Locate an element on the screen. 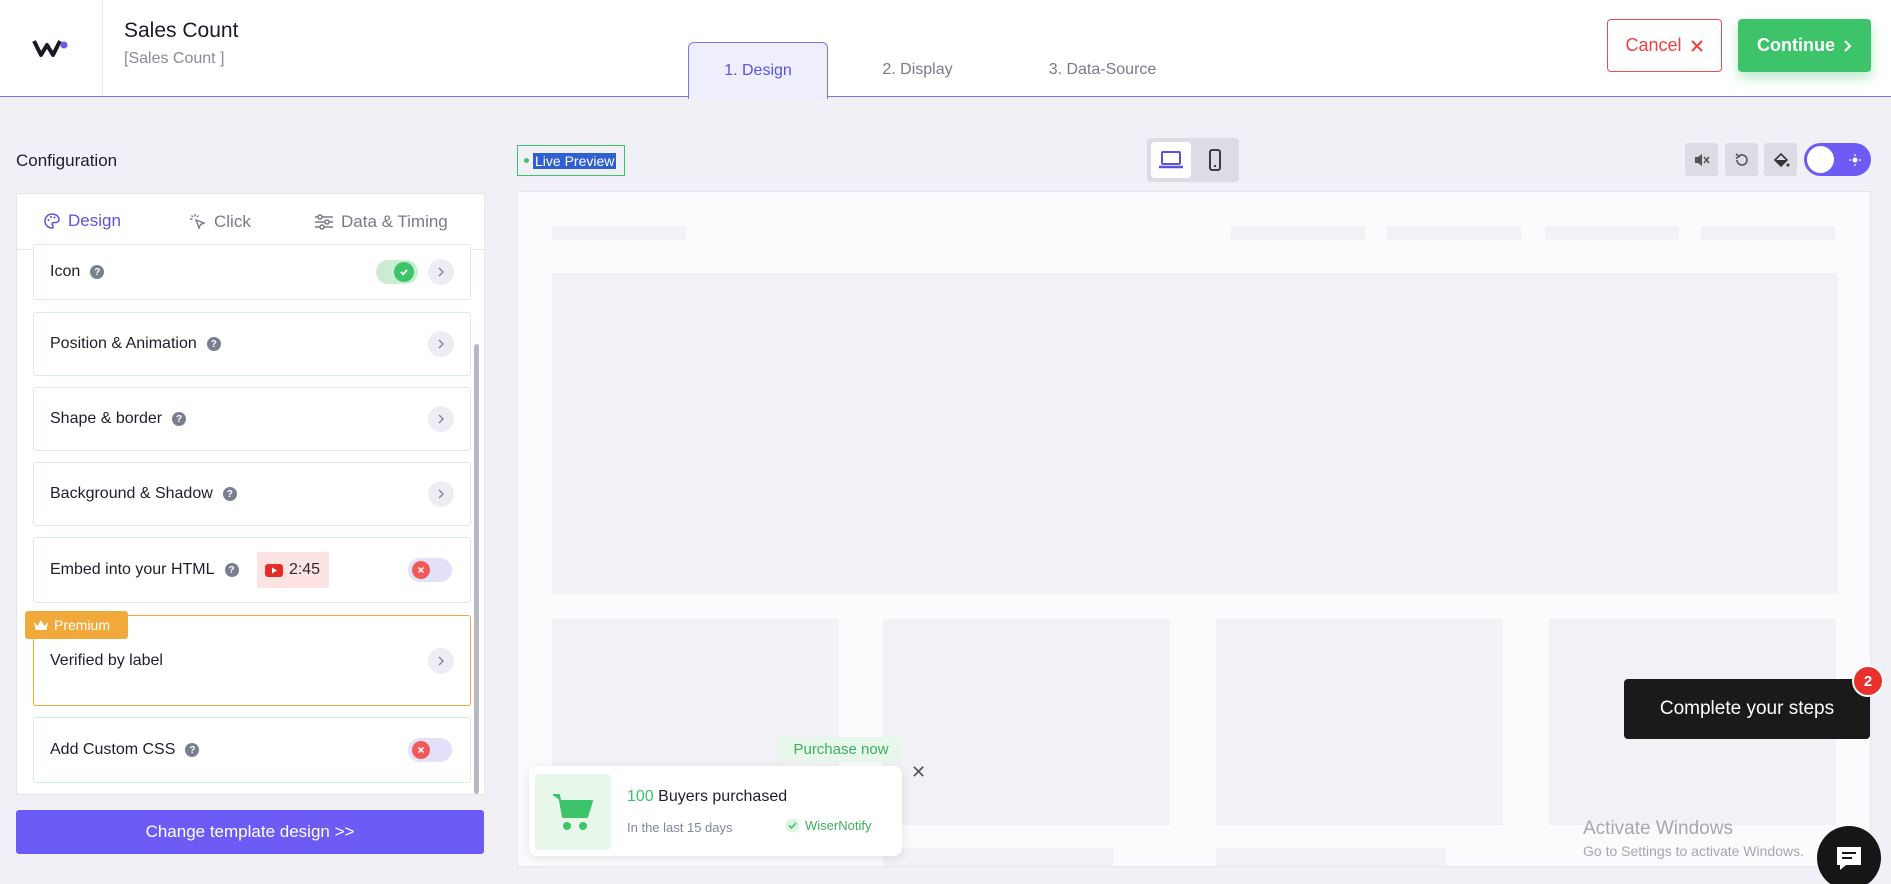  premium-badge: Premium is located at coordinates (76, 625).